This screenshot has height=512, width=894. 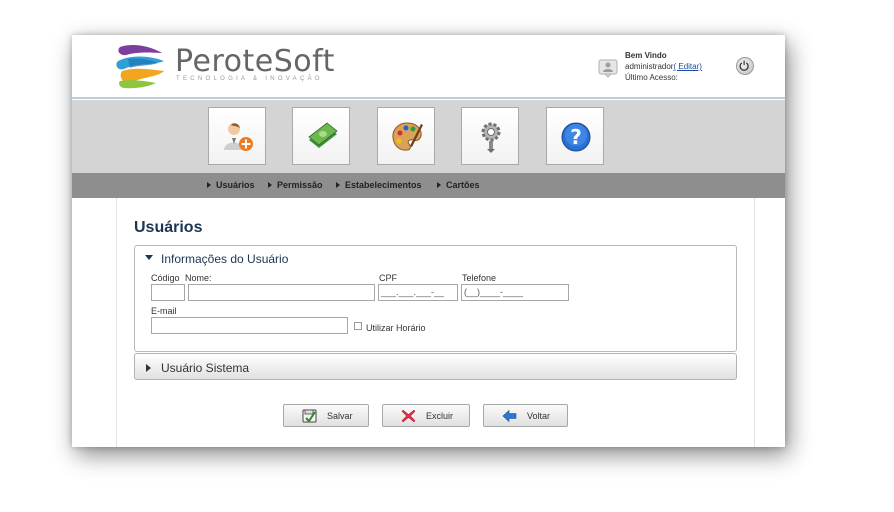 What do you see at coordinates (525, 415) in the screenshot?
I see `back-button: Voltar` at bounding box center [525, 415].